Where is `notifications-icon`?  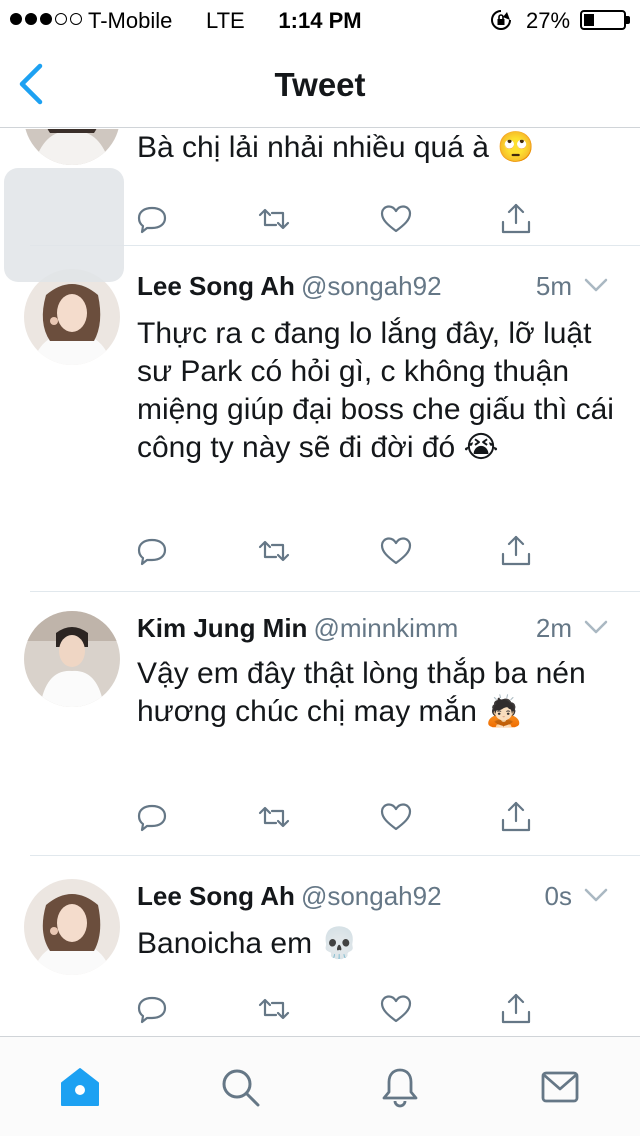
notifications-icon is located at coordinates (400, 1087).